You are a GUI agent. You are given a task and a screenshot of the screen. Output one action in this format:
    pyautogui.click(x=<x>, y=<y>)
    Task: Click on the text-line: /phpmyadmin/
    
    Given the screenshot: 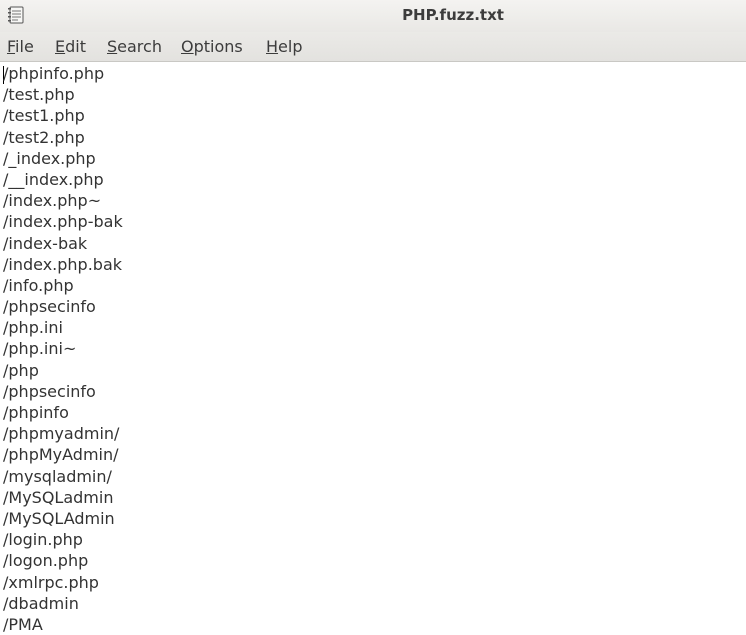 What is the action you would take?
    pyautogui.click(x=61, y=434)
    